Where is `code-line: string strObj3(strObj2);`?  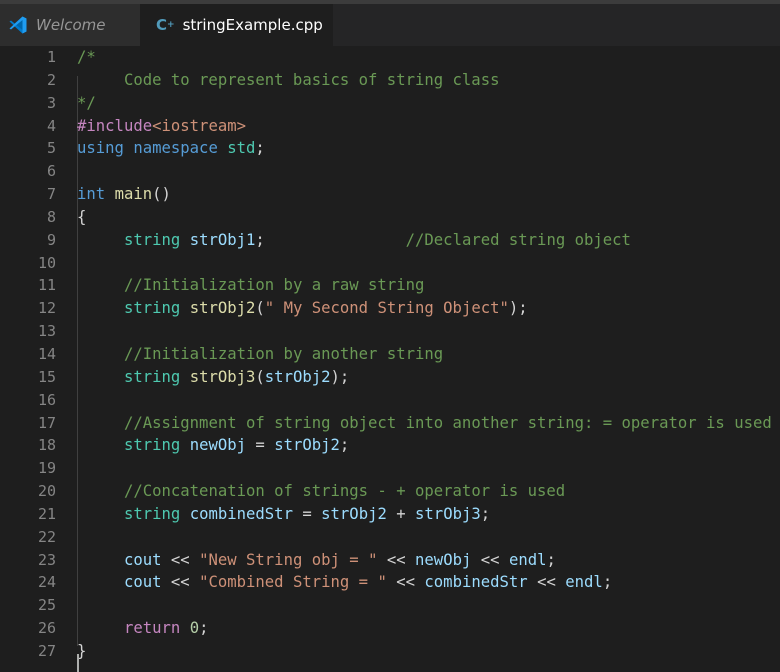 code-line: string strObj3(strObj2); is located at coordinates (424, 377).